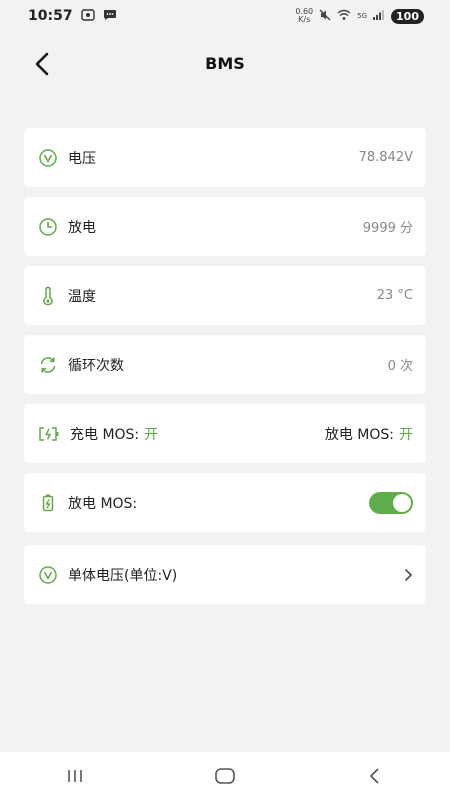  What do you see at coordinates (87, 16) in the screenshot?
I see `screenshot-icon` at bounding box center [87, 16].